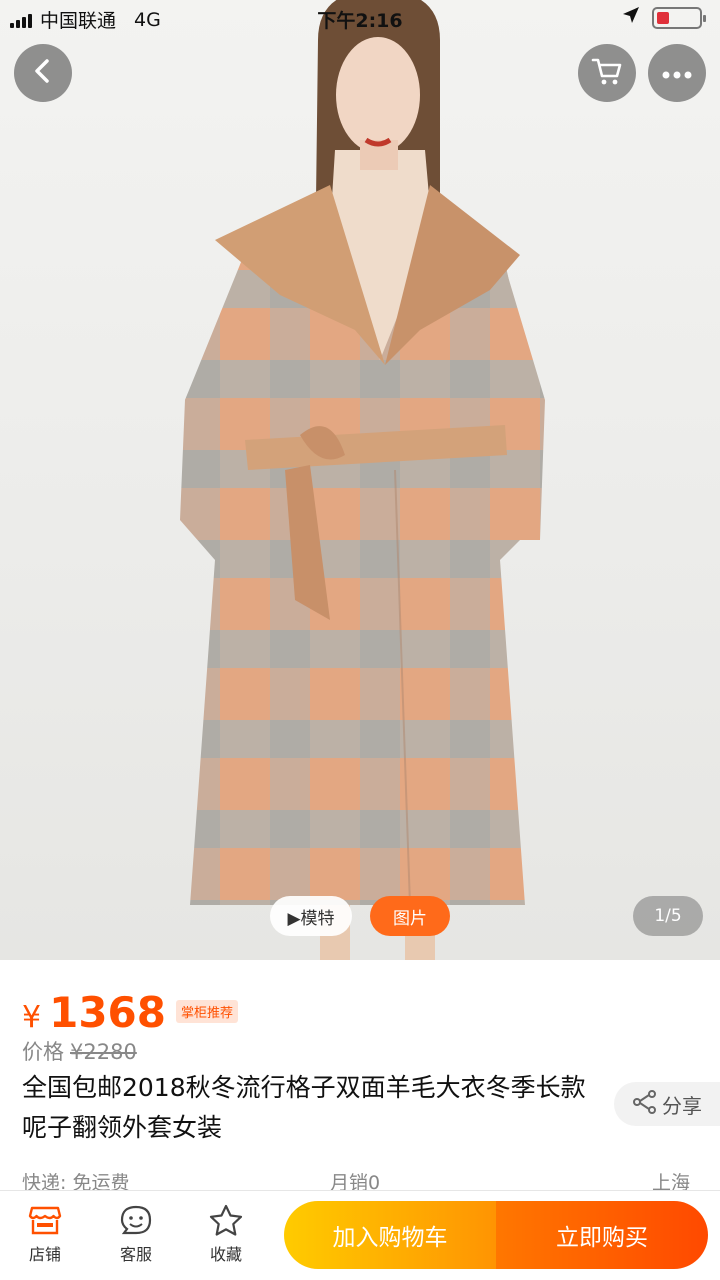 The width and height of the screenshot is (720, 1280). I want to click on bottom-action-bar: 店铺 客服 收藏 加入购物车 立即购买, so click(360, 1235).